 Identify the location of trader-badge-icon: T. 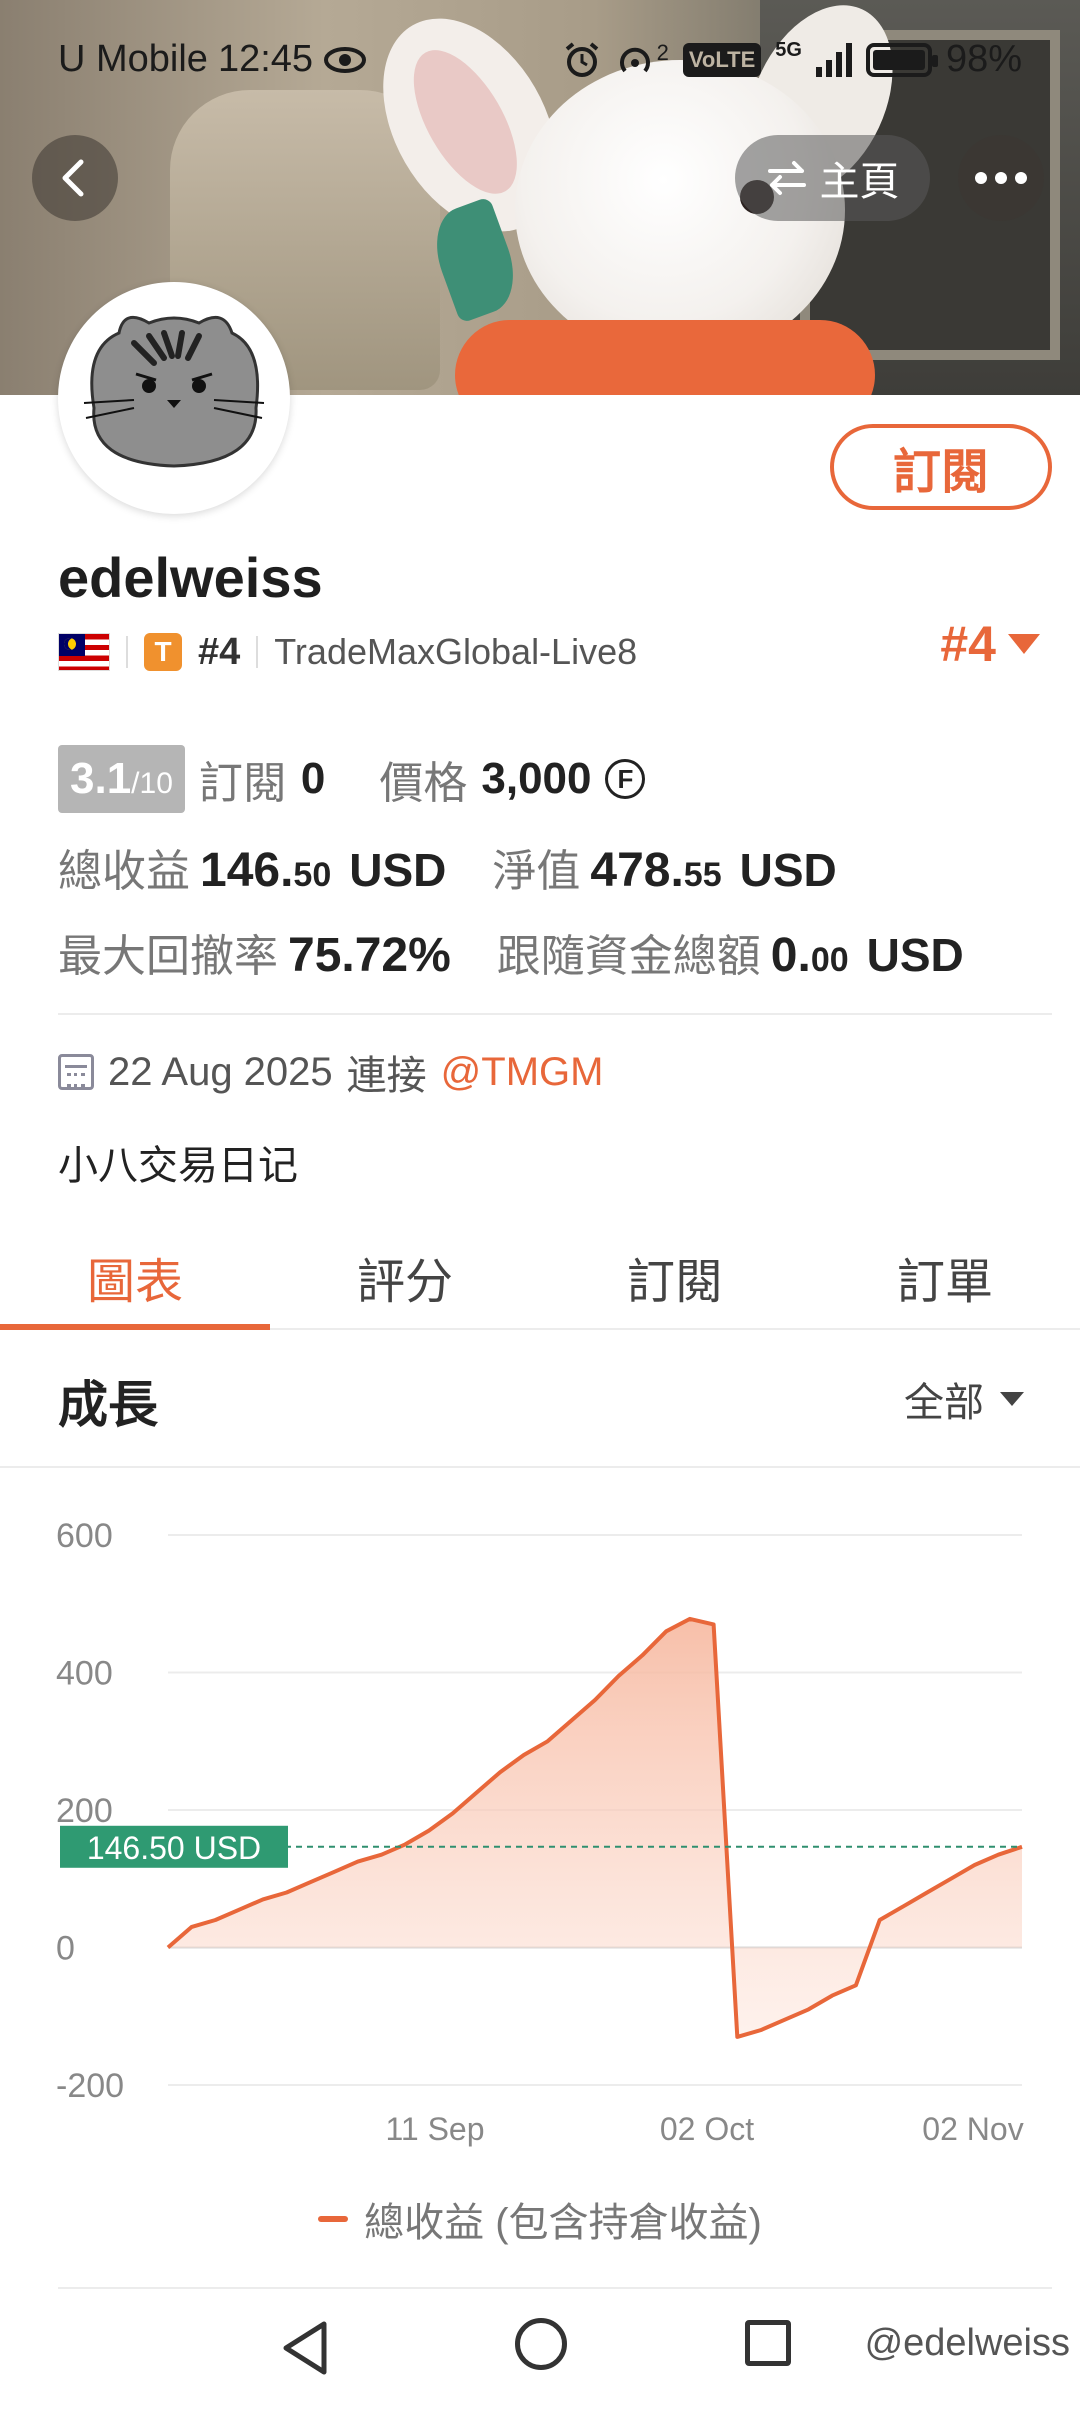
(163, 652).